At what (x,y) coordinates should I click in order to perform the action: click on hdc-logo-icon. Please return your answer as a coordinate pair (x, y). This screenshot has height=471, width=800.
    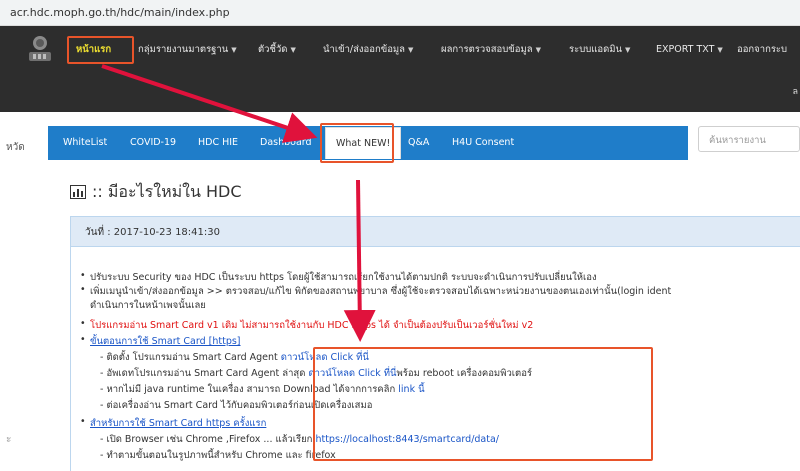
    Looking at the image, I should click on (40, 49).